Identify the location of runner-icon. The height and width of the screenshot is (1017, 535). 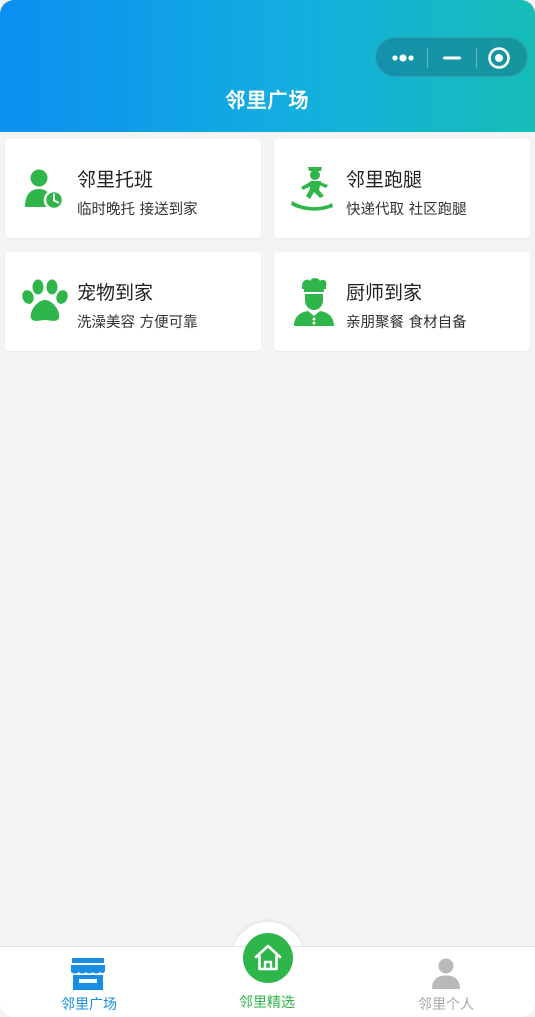
(314, 189).